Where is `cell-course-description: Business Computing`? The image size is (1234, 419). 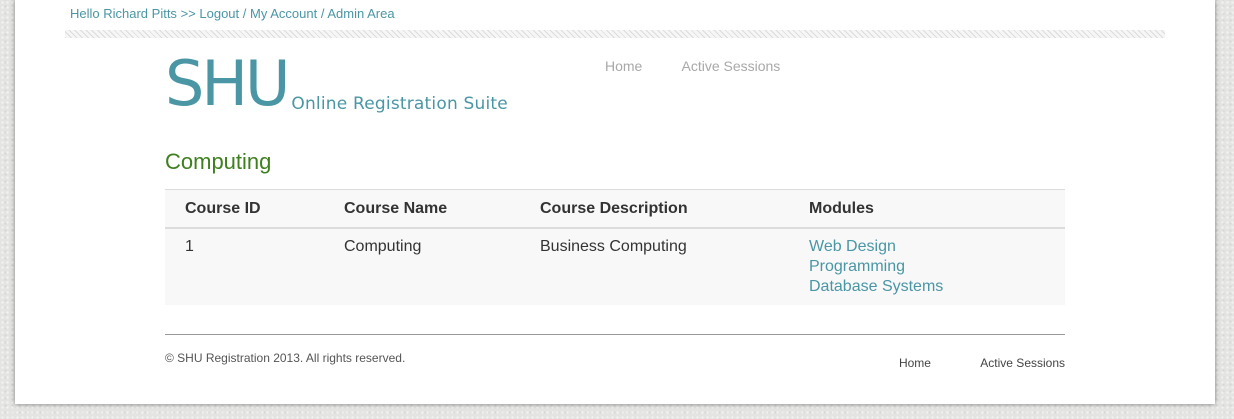
cell-course-description: Business Computing is located at coordinates (613, 246).